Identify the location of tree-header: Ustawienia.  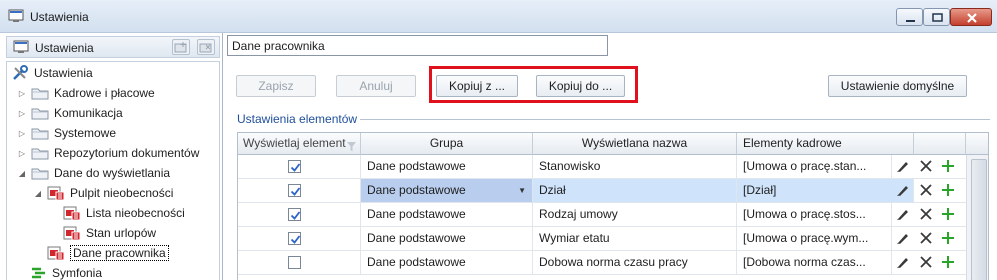
(113, 47).